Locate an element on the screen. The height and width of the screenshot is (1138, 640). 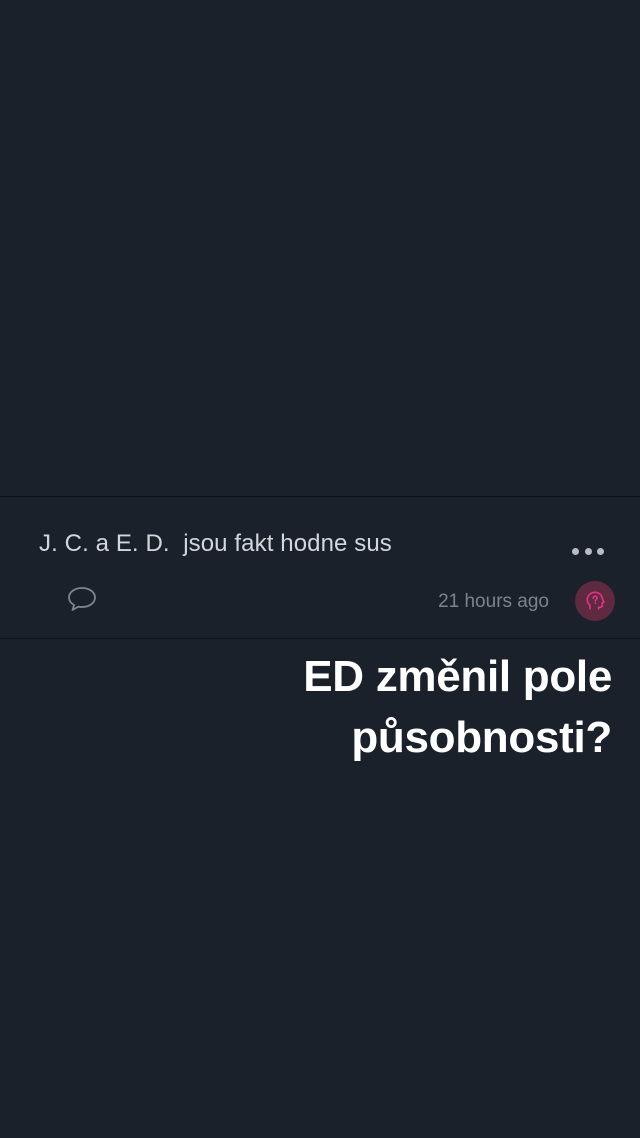
story-text-overlay: ED změnil pole působnosti? is located at coordinates (402, 707).